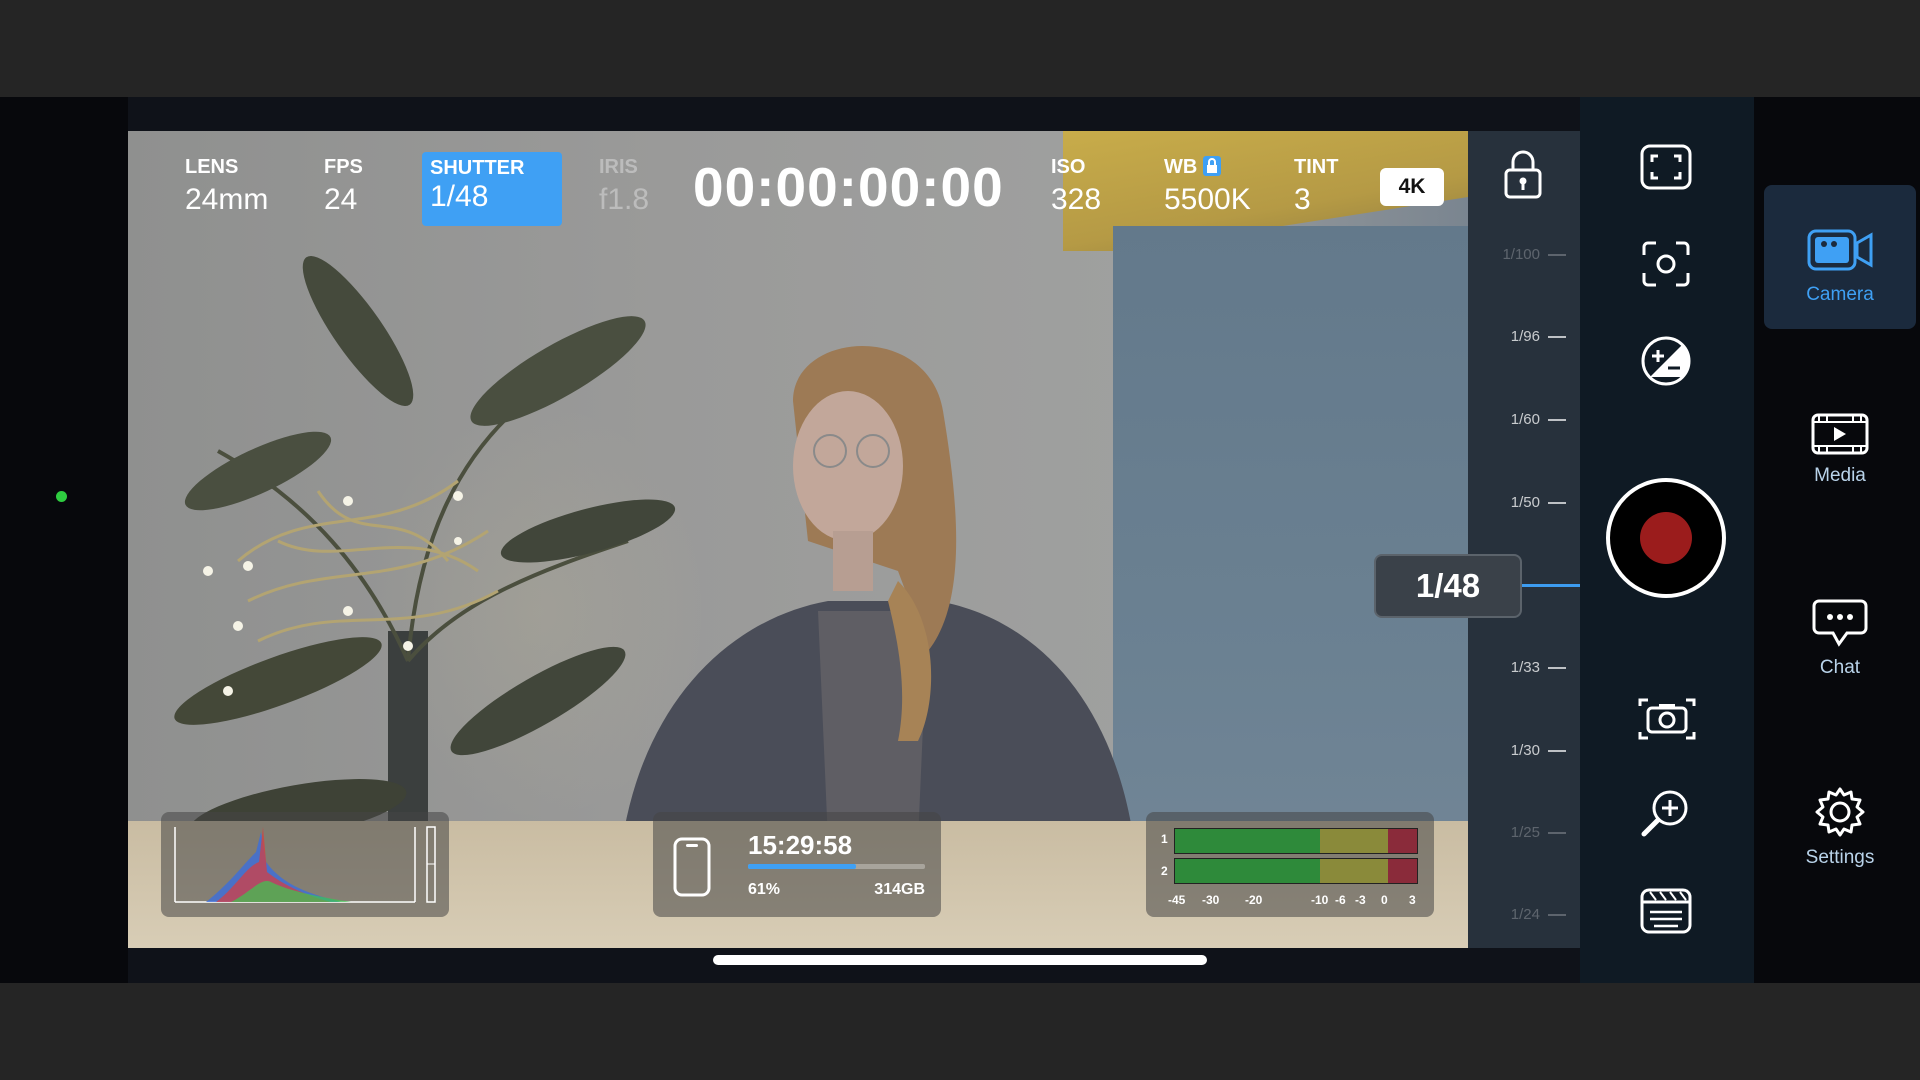  Describe the element at coordinates (1538, 832) in the screenshot. I see `shutter-tick: 1/25` at that location.